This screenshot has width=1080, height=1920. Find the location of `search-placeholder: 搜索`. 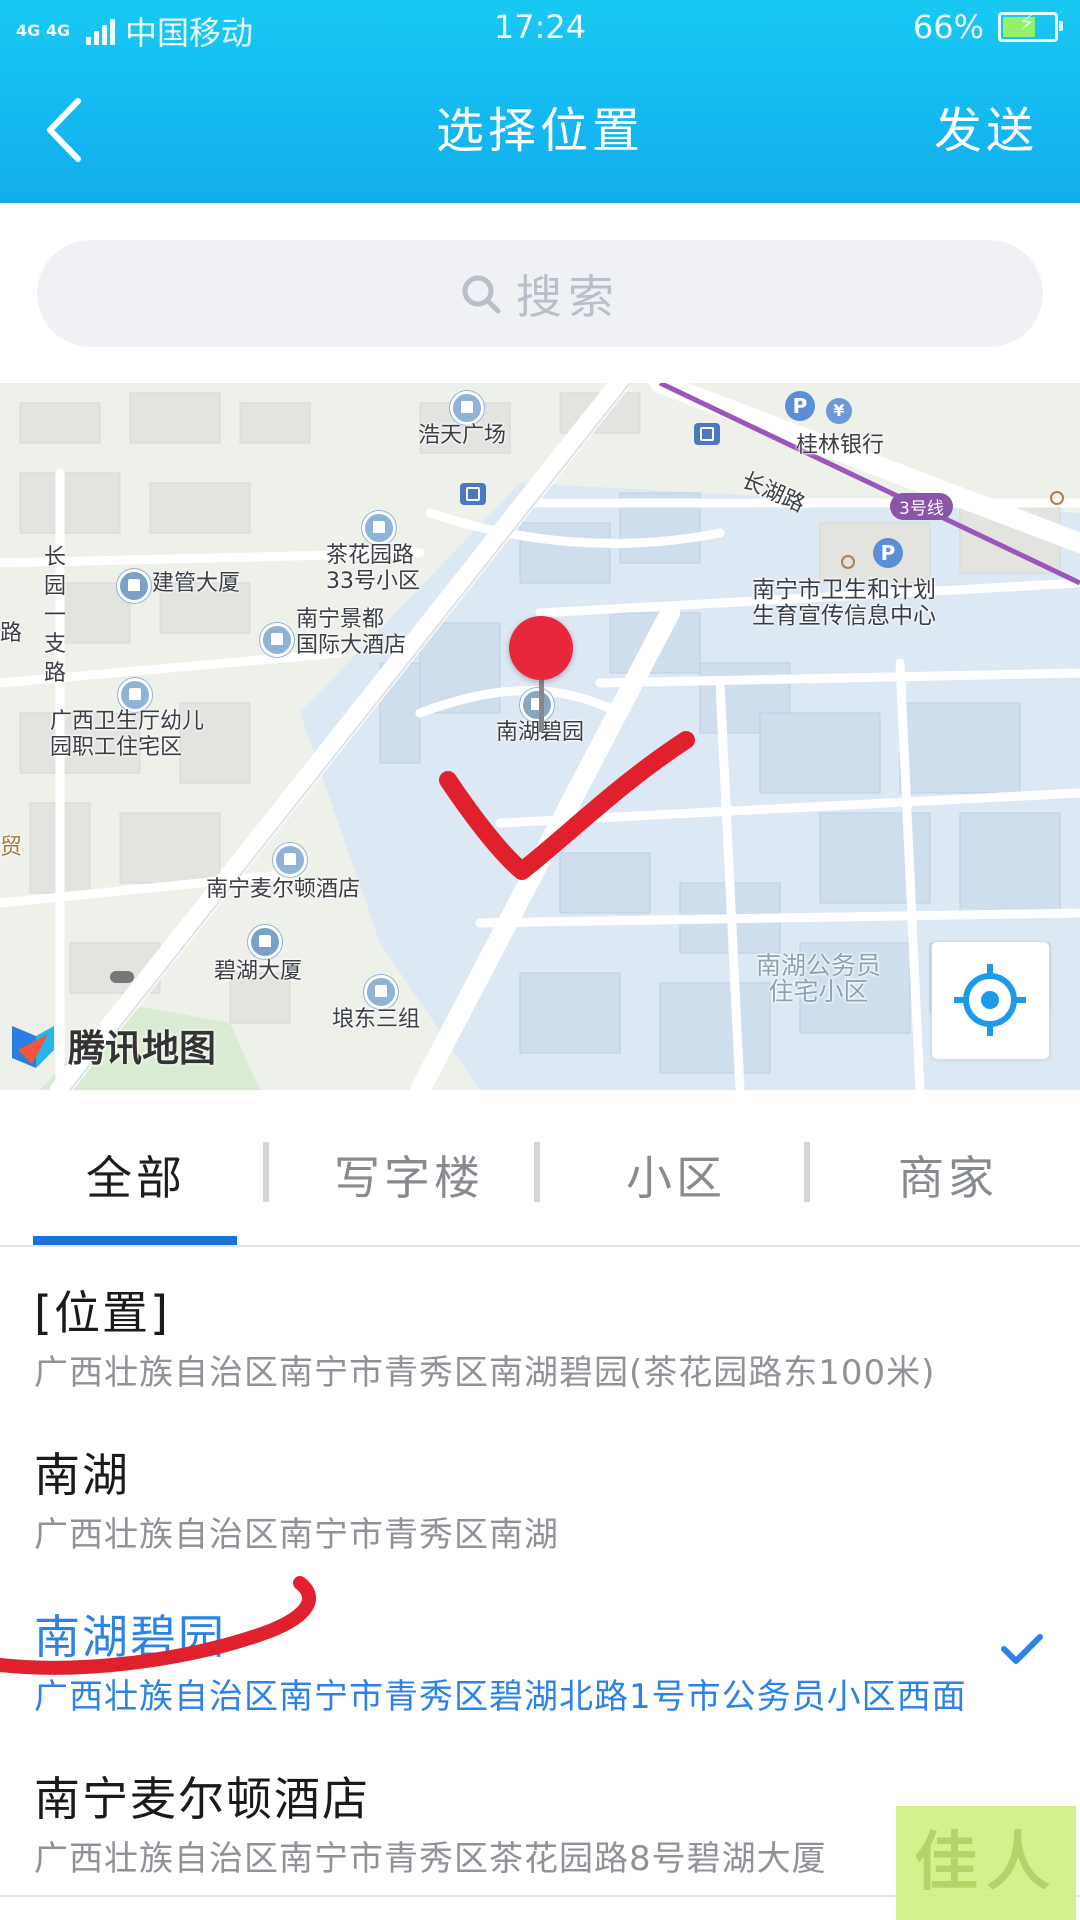

search-placeholder: 搜索 is located at coordinates (568, 296).